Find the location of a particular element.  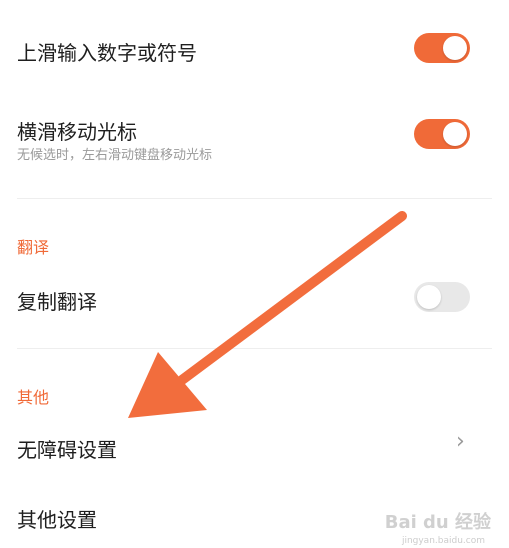

setting-swipe-cursor-title: 横滑移动光标 is located at coordinates (77, 132).